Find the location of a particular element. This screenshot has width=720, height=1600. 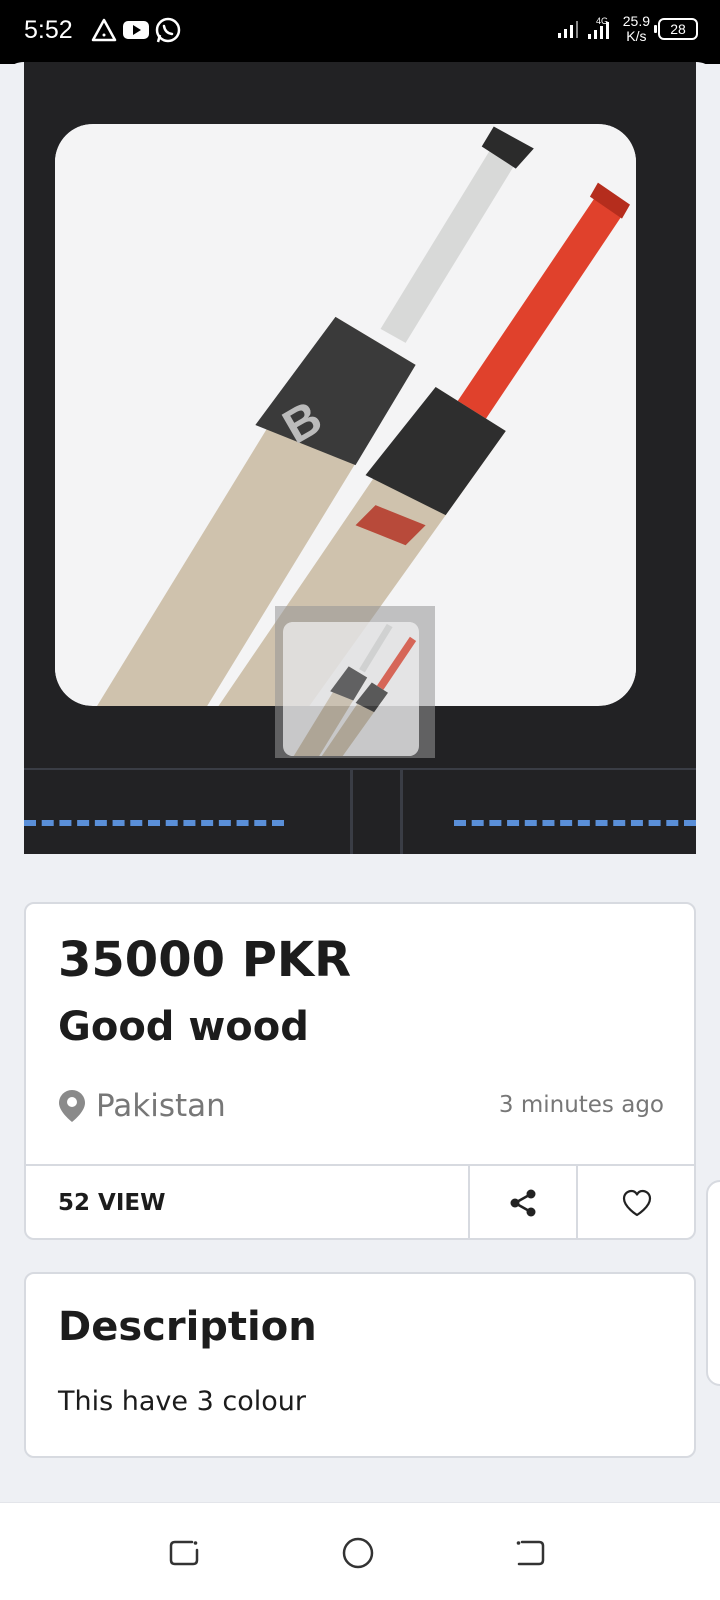

net-speed: 25.9 K/s is located at coordinates (636, 29).